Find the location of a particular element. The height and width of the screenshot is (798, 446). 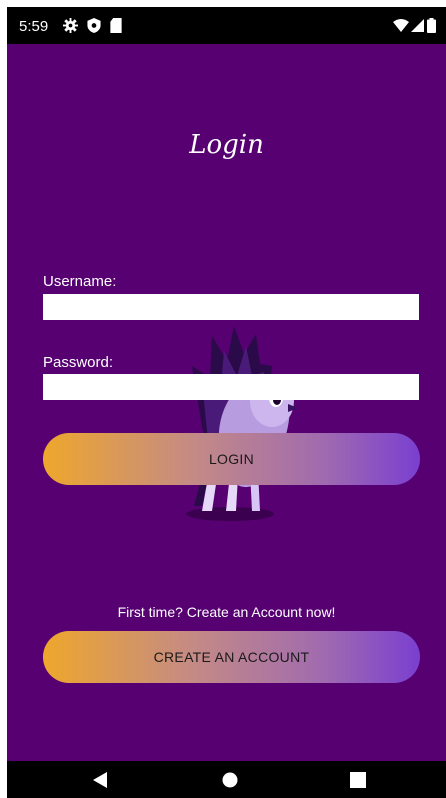

shield-icon is located at coordinates (94, 28).